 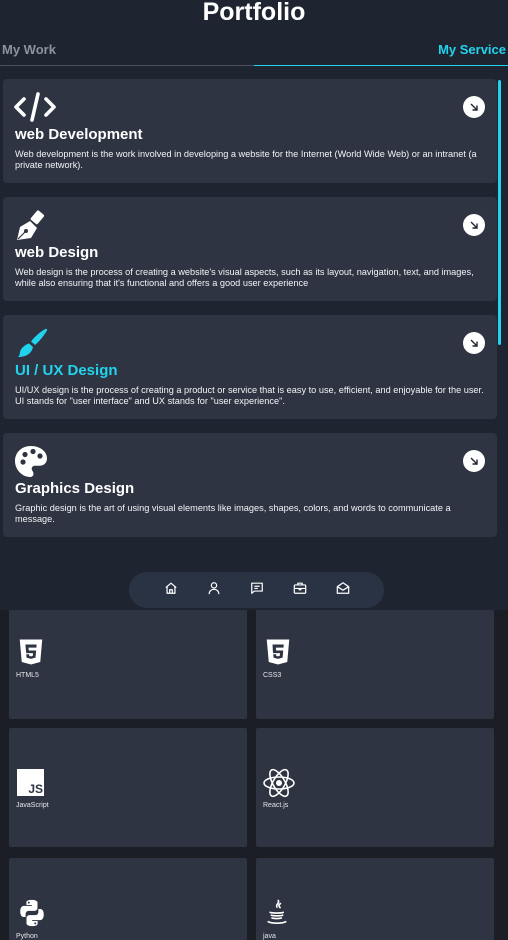 I want to click on paintbrush-icon, so click(x=31, y=343).